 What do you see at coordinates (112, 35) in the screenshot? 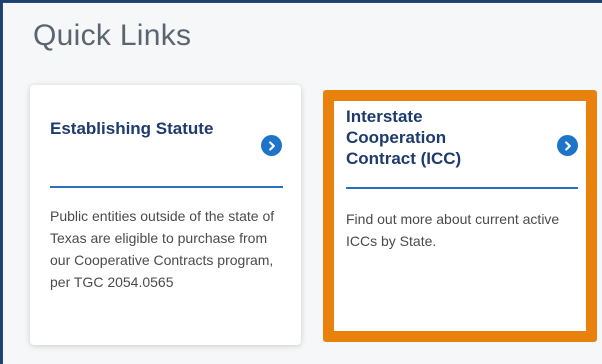
I see `section-title: Quick Links` at bounding box center [112, 35].